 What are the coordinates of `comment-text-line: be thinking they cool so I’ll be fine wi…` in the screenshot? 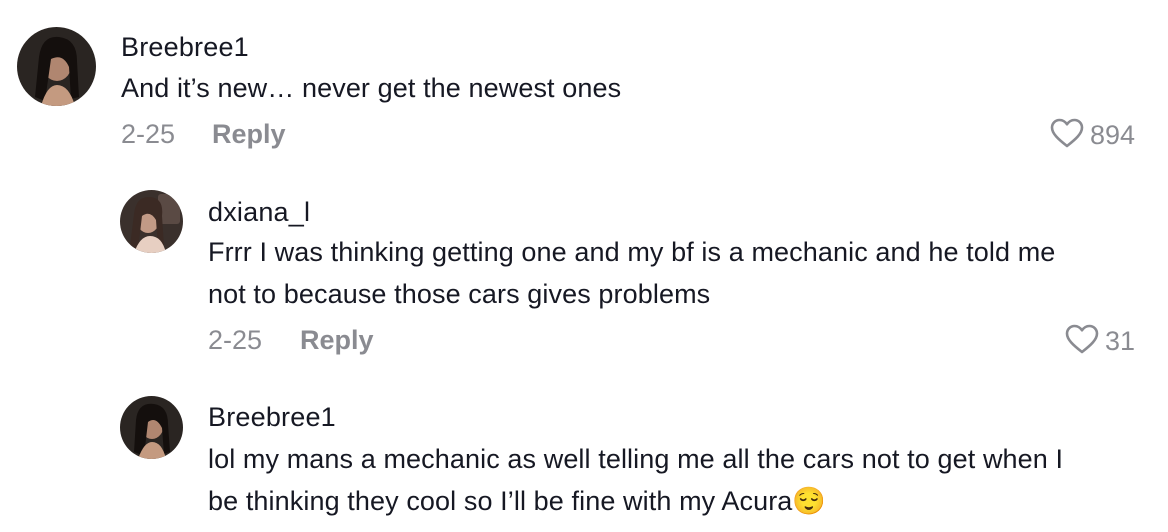 It's located at (678, 501).